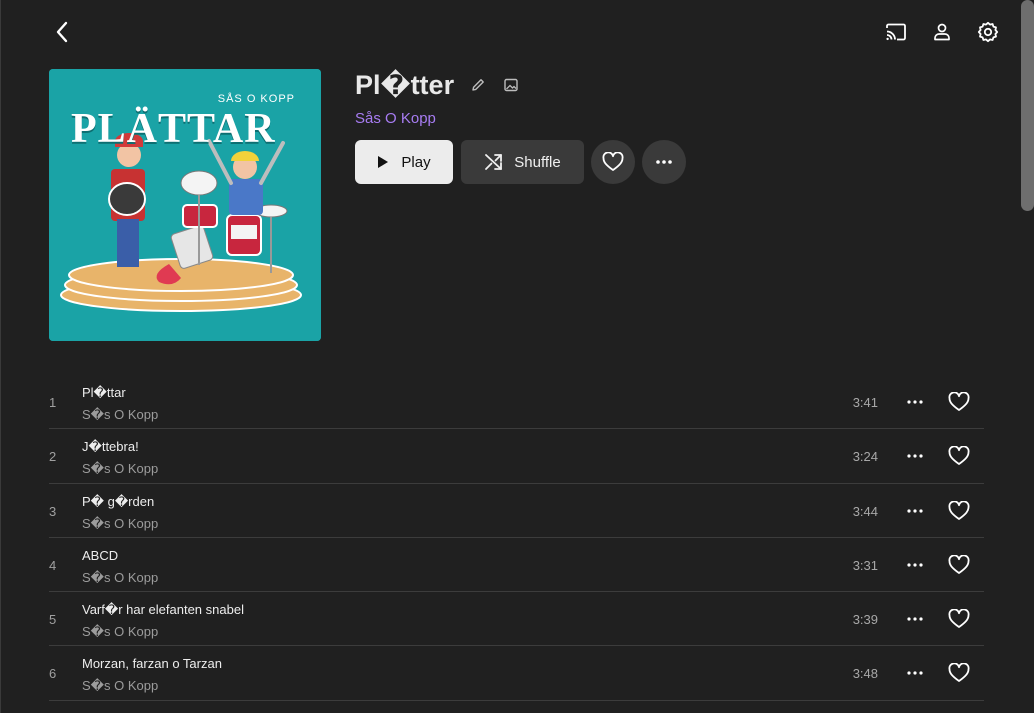 The height and width of the screenshot is (713, 1034). Describe the element at coordinates (256, 99) in the screenshot. I see `cover-artist-text: SÅS O KOPP` at that location.